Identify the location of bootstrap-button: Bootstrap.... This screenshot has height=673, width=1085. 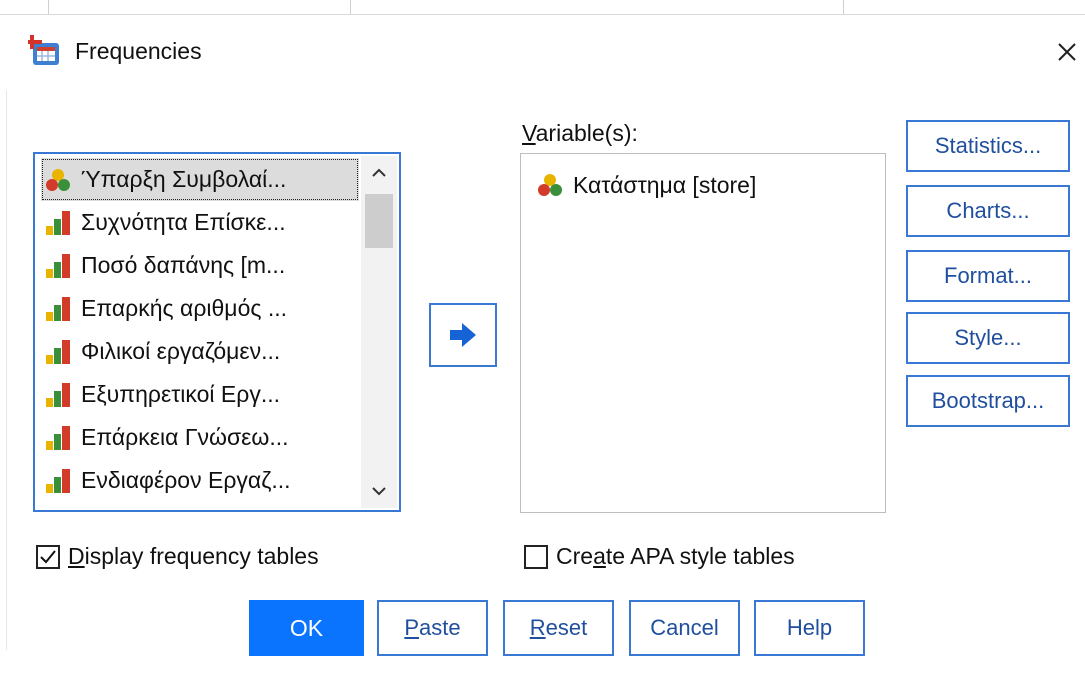
(988, 401).